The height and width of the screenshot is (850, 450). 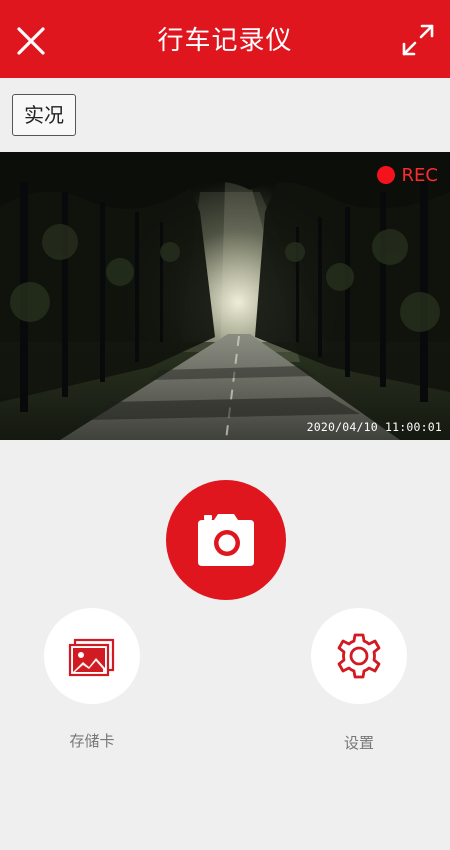 I want to click on rec-label: REC, so click(x=419, y=175).